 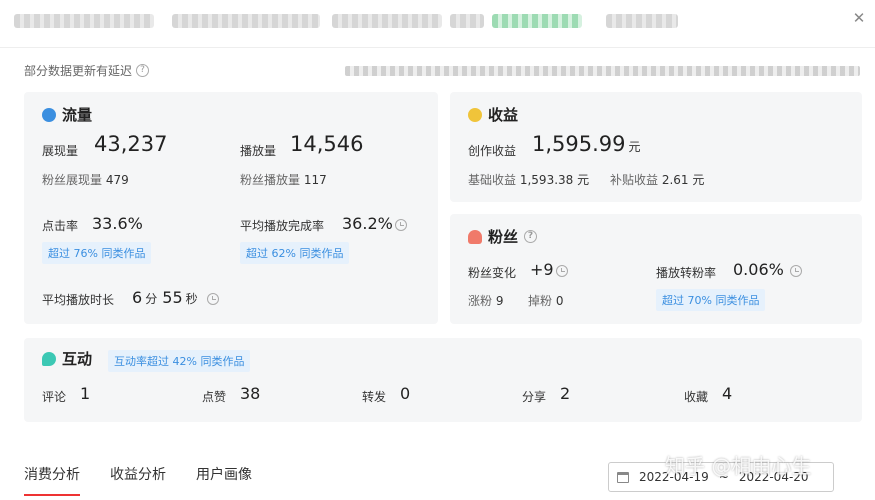 What do you see at coordinates (84, 21) in the screenshot?
I see `blurred-title` at bounding box center [84, 21].